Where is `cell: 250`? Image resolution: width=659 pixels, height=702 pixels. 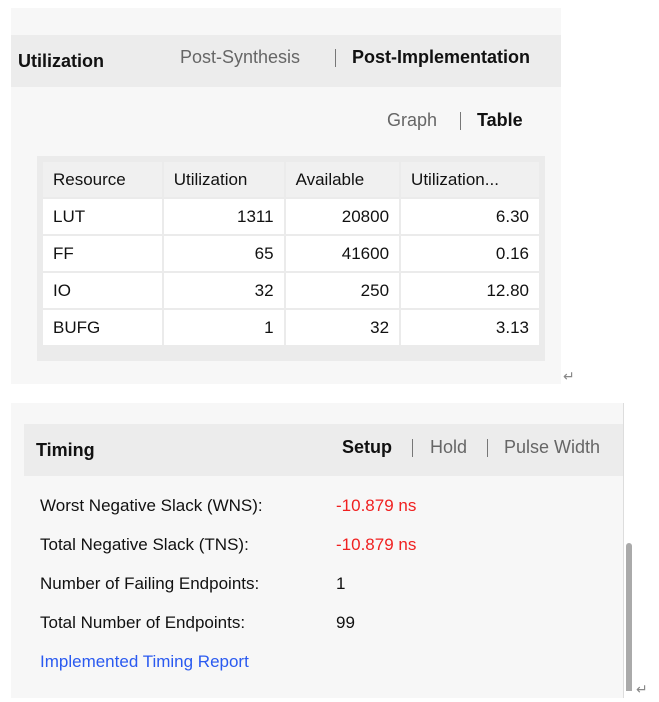 cell: 250 is located at coordinates (342, 290).